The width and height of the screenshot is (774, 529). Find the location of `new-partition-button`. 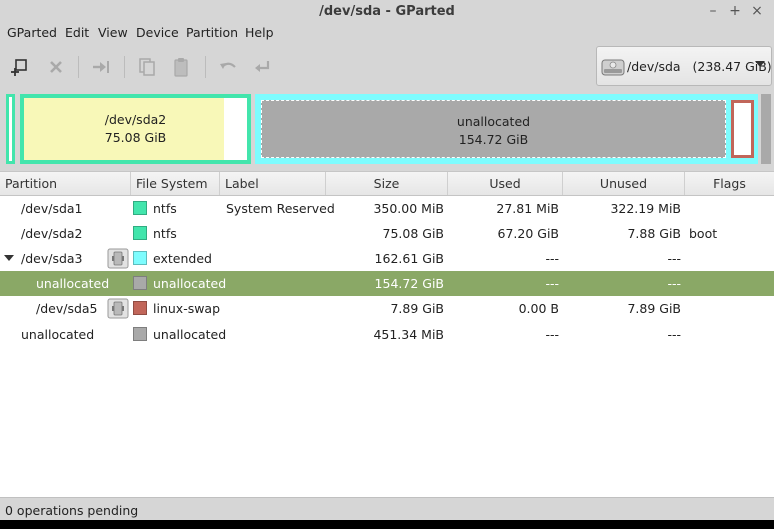

new-partition-button is located at coordinates (21, 67).